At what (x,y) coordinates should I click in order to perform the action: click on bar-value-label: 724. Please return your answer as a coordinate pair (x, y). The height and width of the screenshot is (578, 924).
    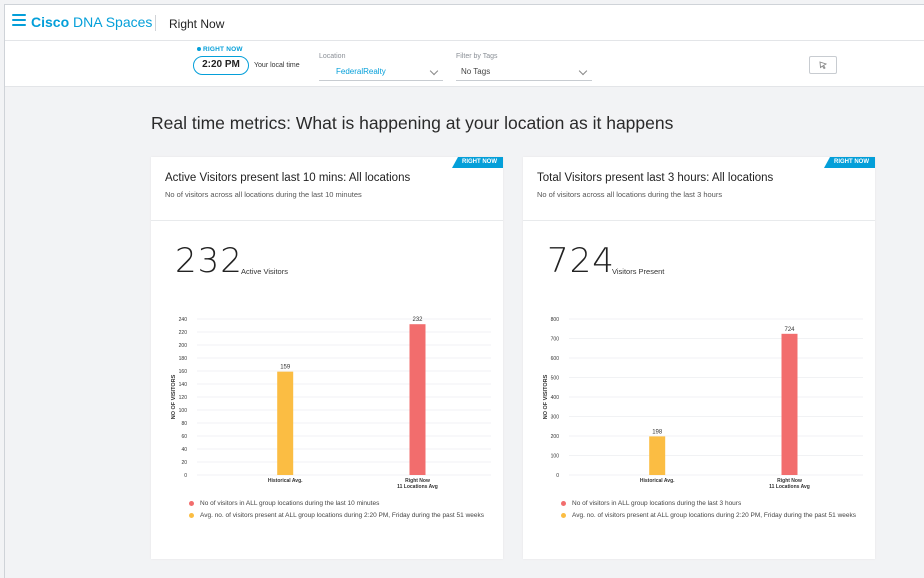
    Looking at the image, I should click on (789, 330).